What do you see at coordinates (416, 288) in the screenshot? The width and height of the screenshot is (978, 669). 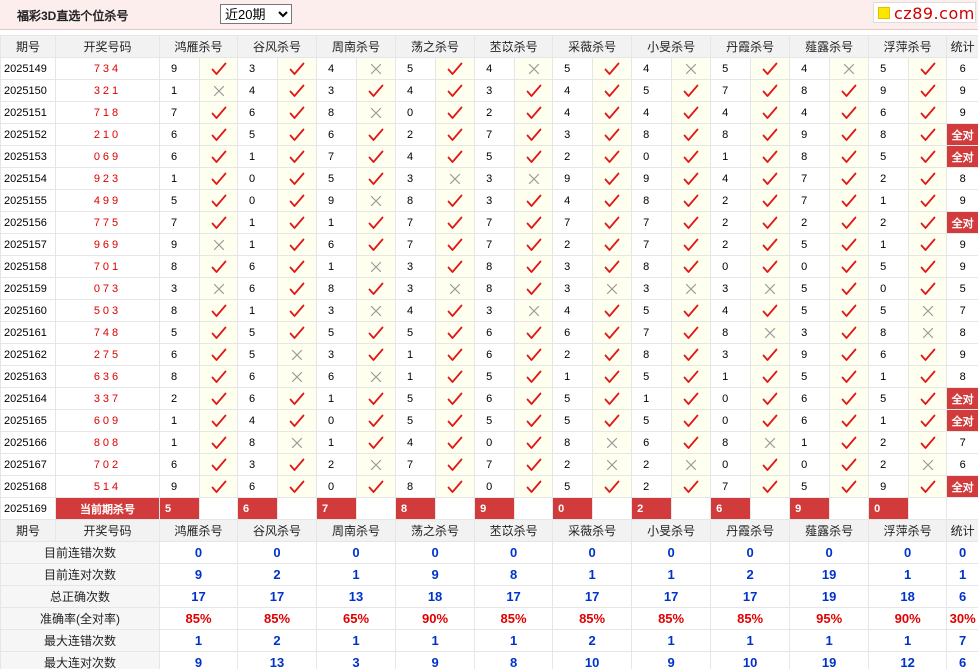 I see `kill-value-cell: 3` at bounding box center [416, 288].